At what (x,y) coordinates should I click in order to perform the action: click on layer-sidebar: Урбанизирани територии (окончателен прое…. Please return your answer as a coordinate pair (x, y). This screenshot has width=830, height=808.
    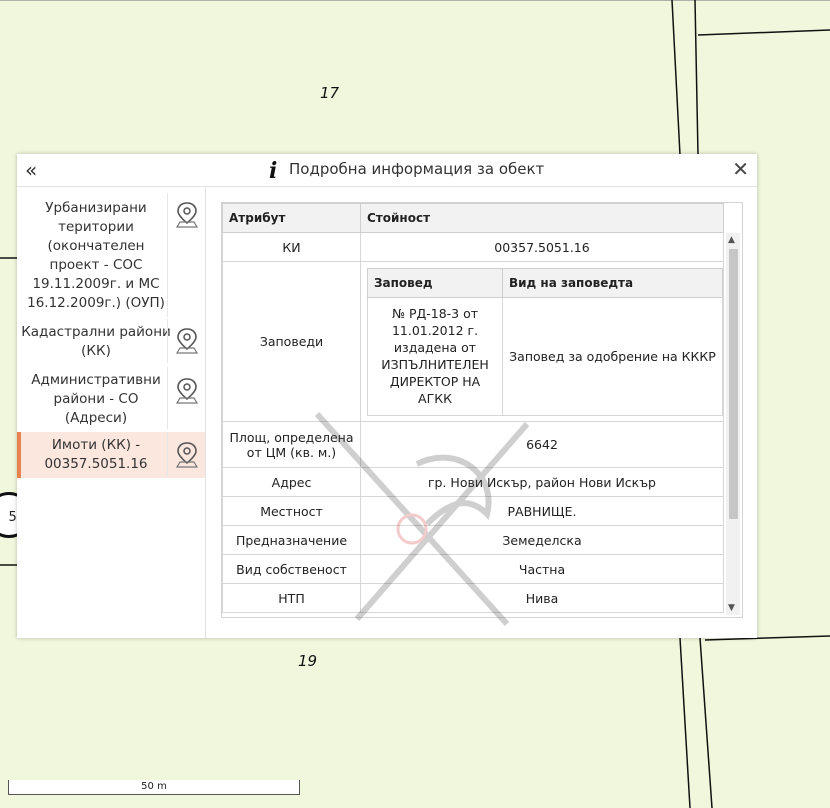
    Looking at the image, I should click on (111, 412).